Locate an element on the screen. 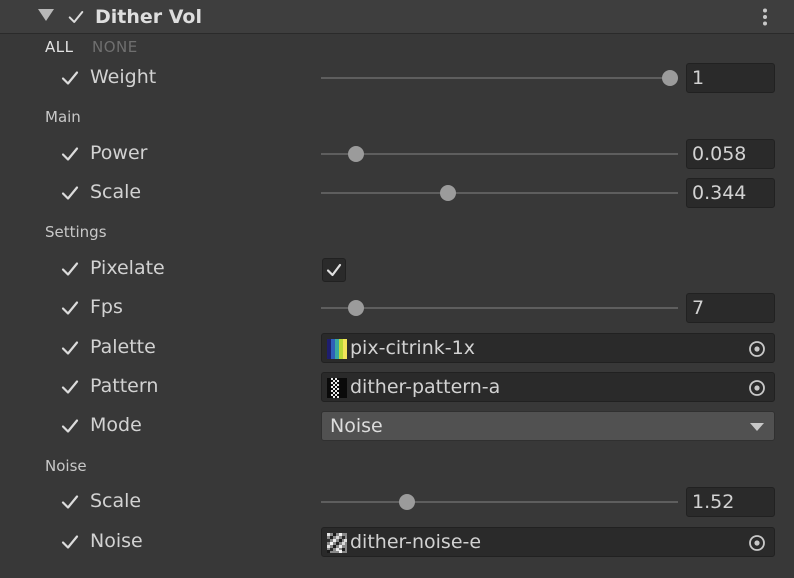  pattern-object-field: dither-pattern-a is located at coordinates (548, 387).